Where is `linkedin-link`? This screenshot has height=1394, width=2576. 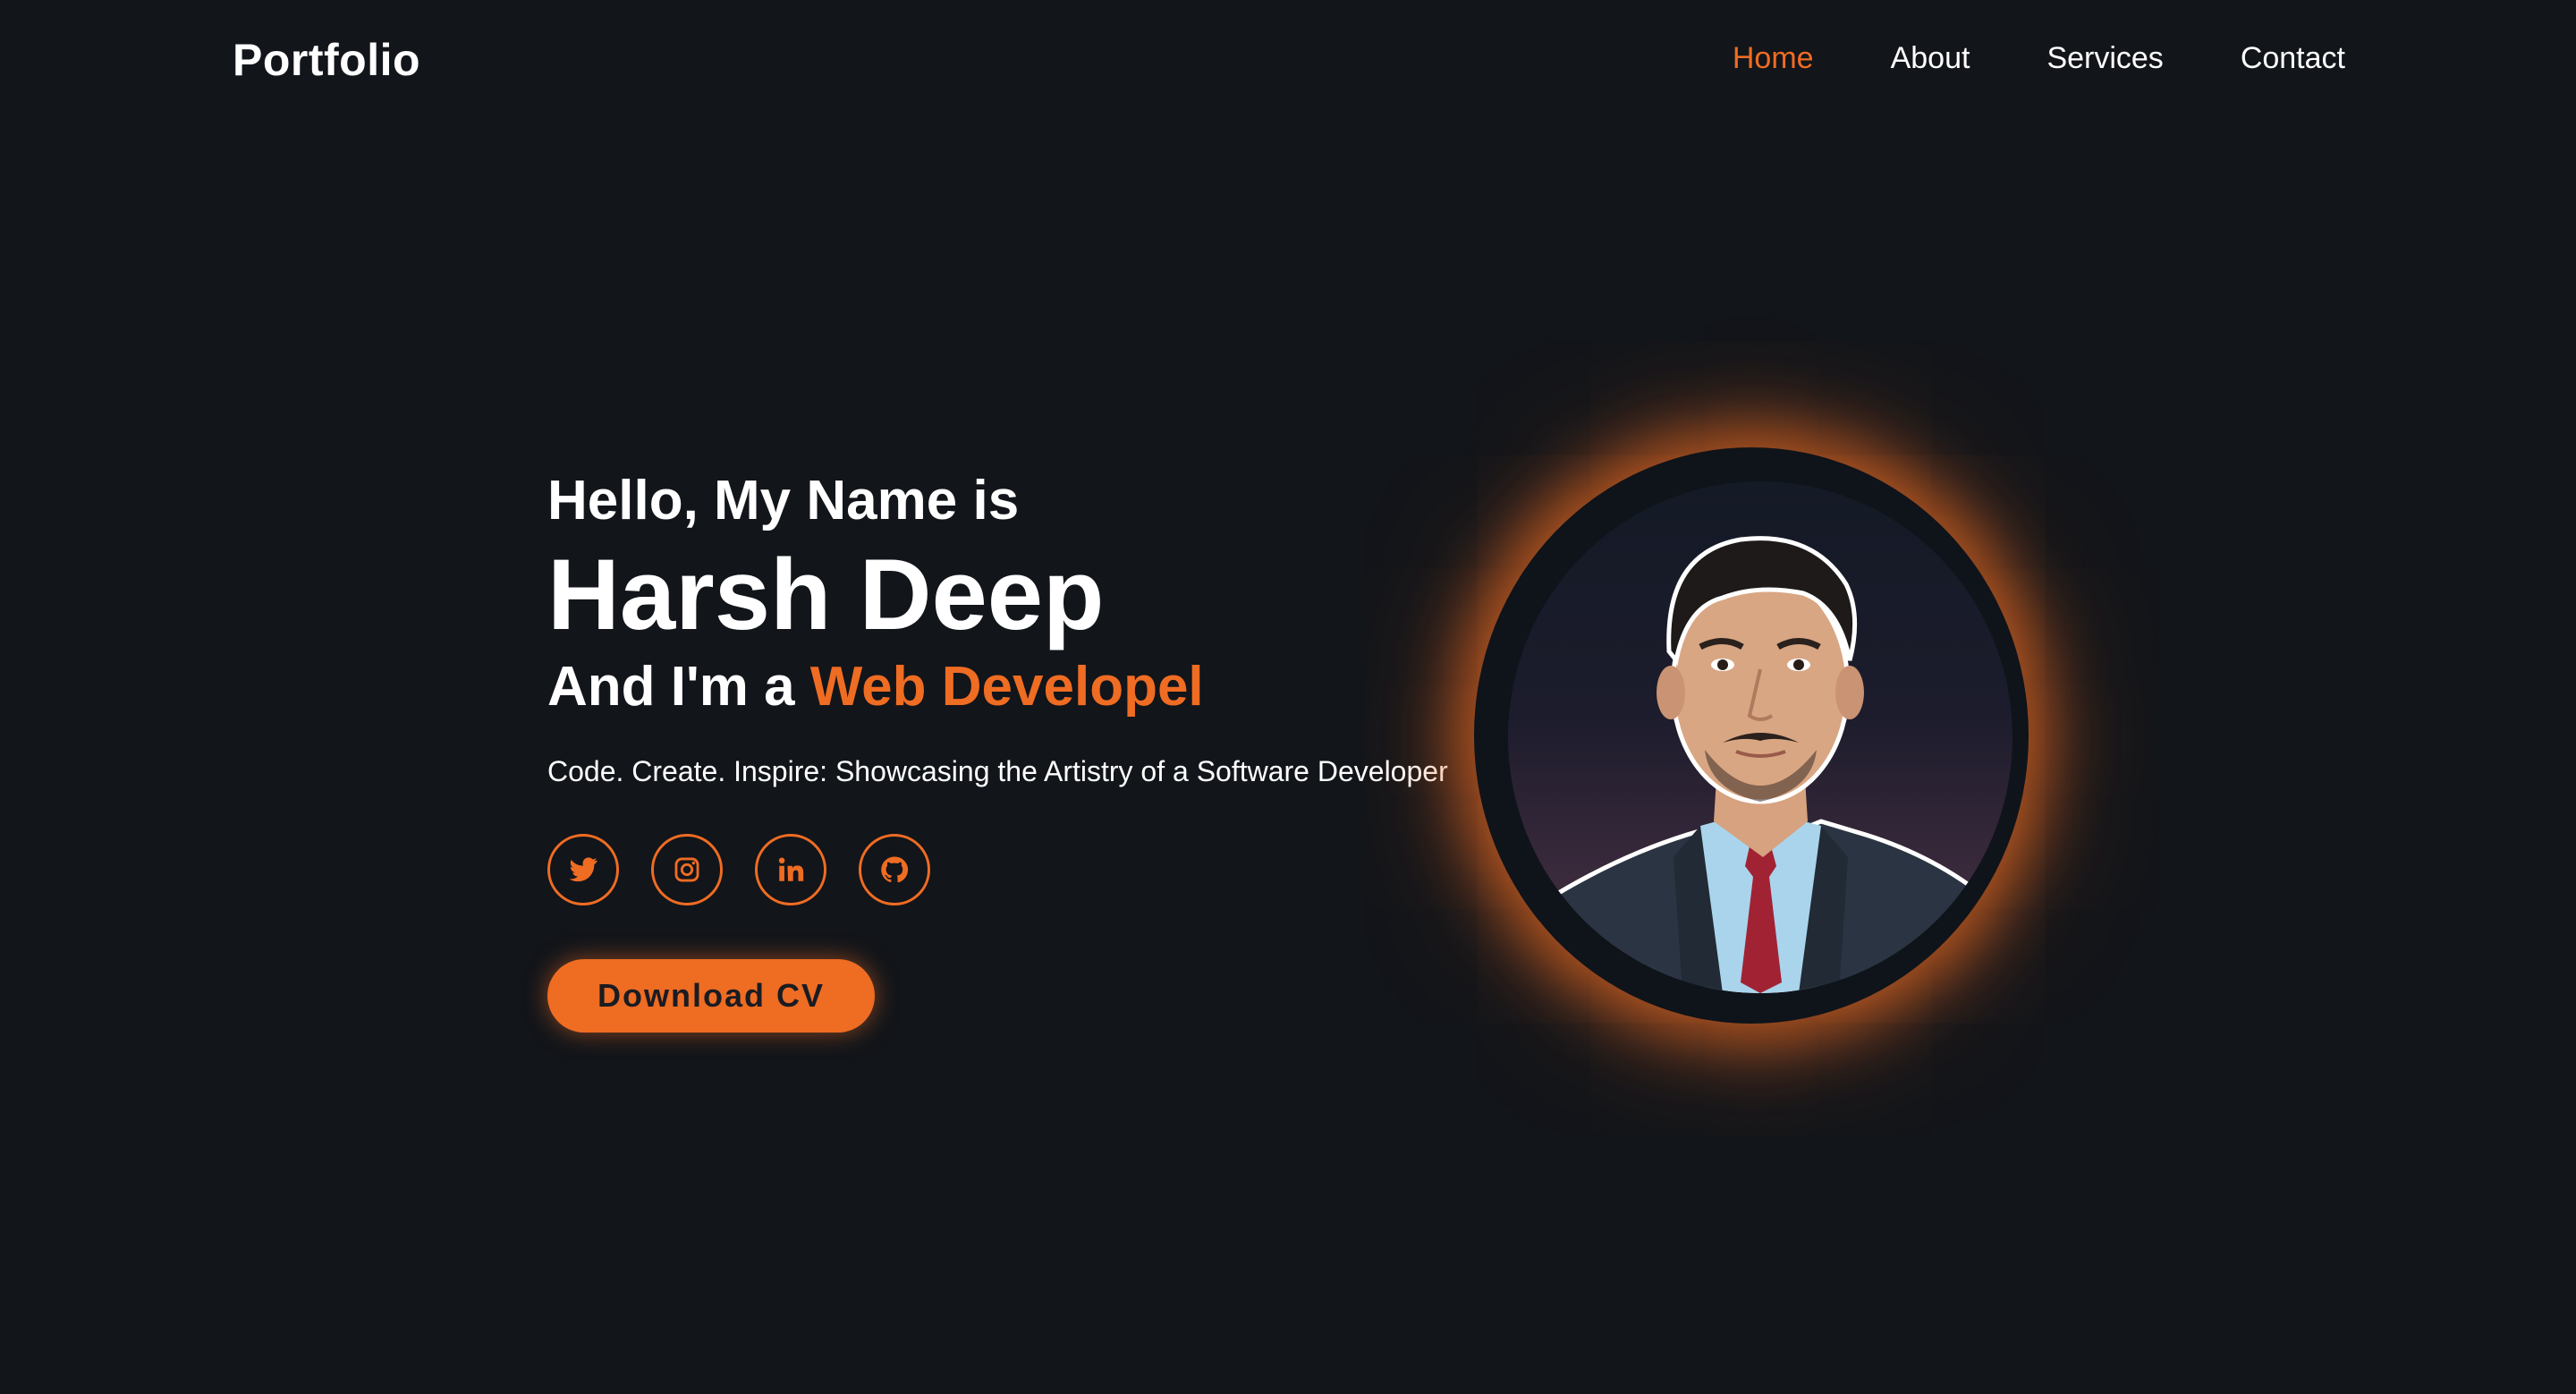 linkedin-link is located at coordinates (790, 870).